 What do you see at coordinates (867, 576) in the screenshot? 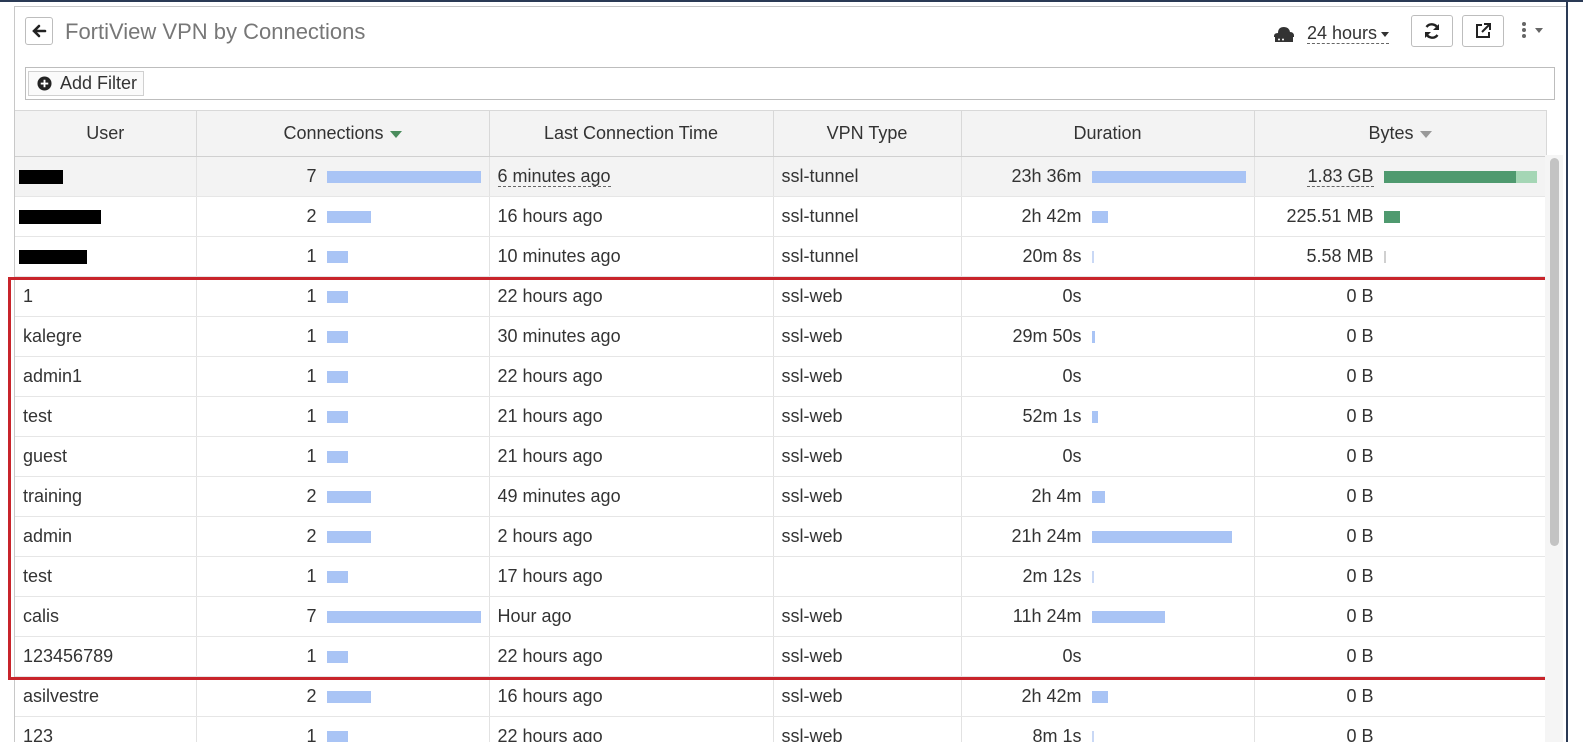
I see `cell-vpn-type` at bounding box center [867, 576].